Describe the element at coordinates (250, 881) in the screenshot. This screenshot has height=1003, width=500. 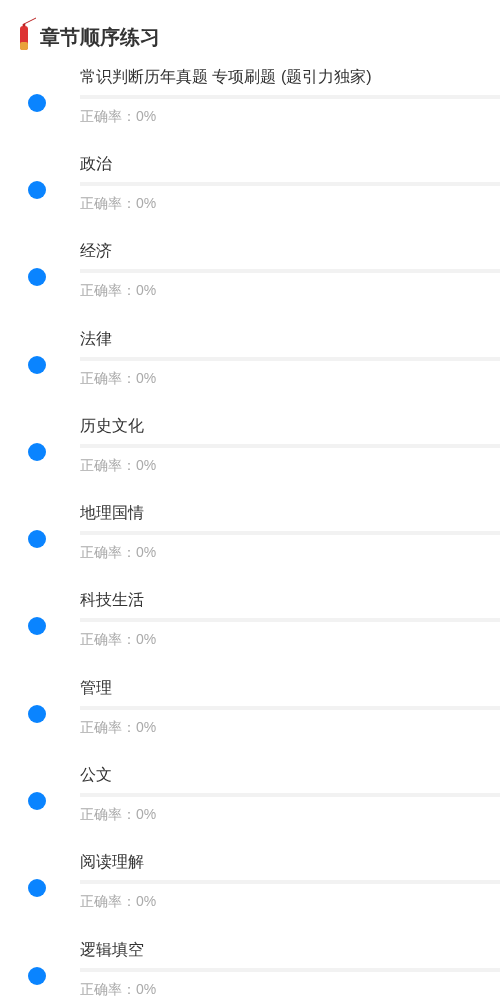
I see `chapter-item: 阅读理解 正确率：0%` at that location.